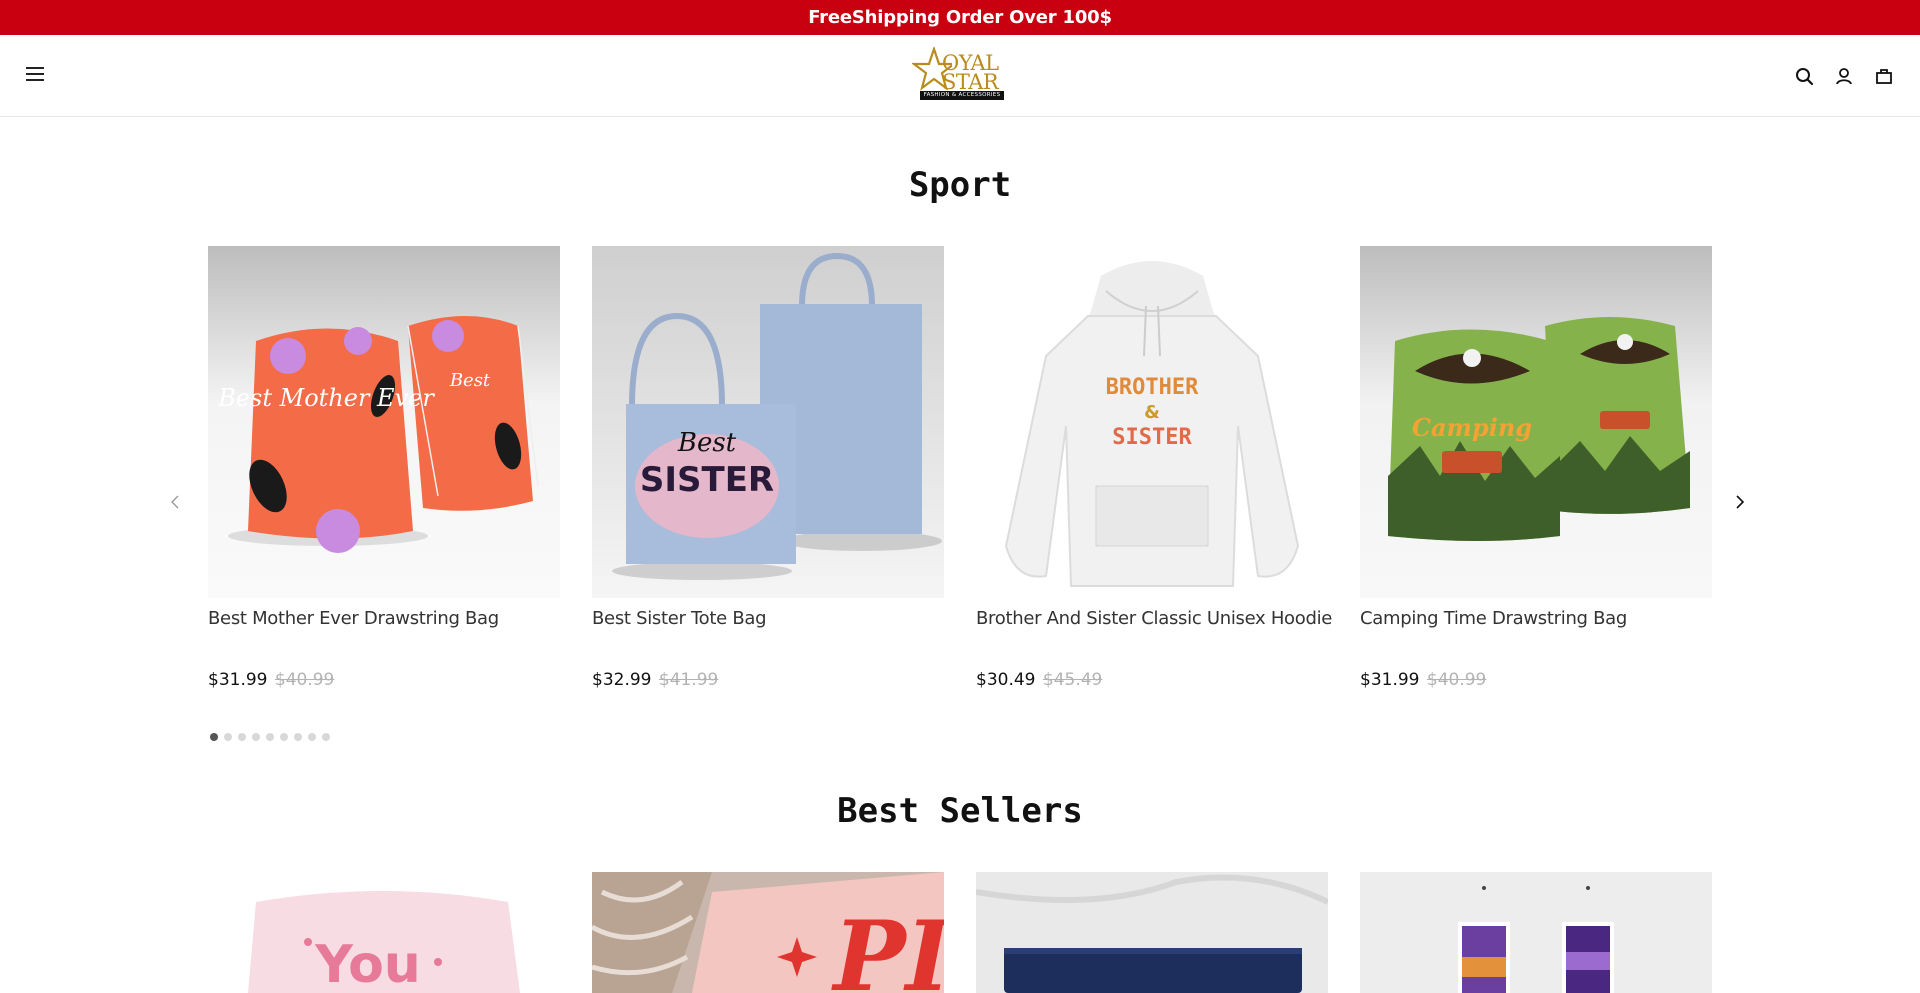 This screenshot has height=993, width=1920. I want to click on product-price: $32.99, so click(622, 680).